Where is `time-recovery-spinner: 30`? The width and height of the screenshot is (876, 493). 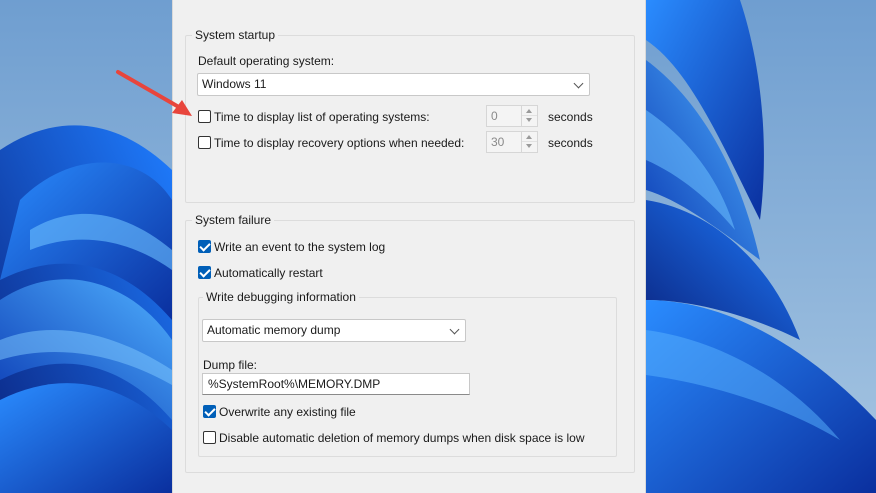 time-recovery-spinner: 30 is located at coordinates (512, 142).